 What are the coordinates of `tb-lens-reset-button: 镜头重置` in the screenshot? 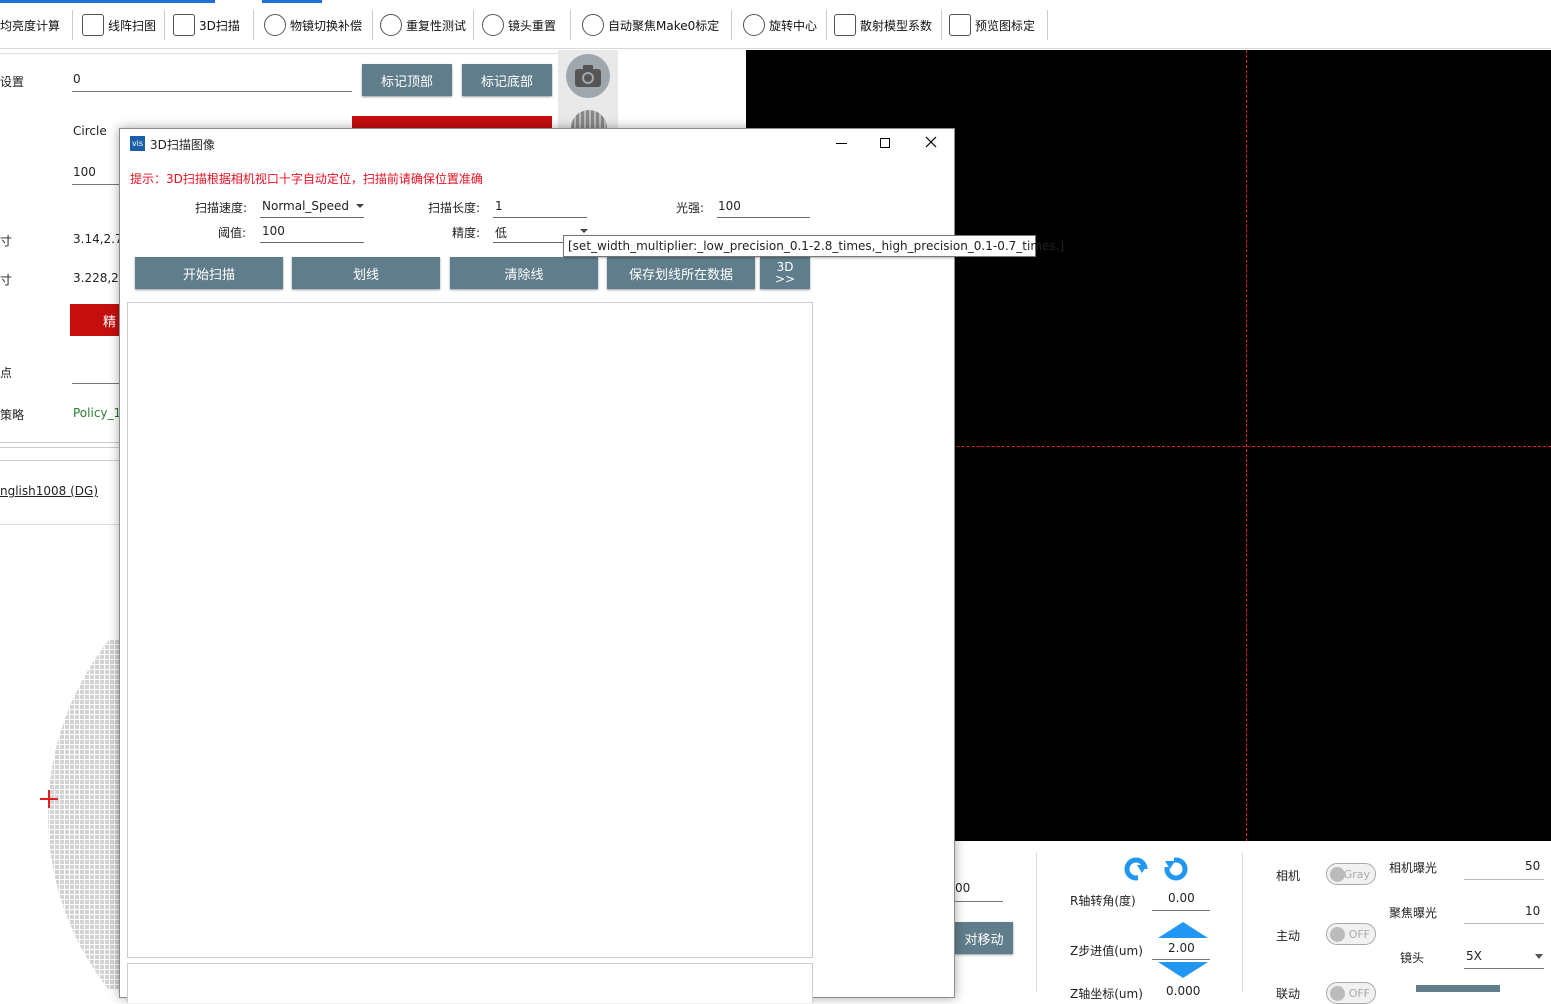 It's located at (519, 25).